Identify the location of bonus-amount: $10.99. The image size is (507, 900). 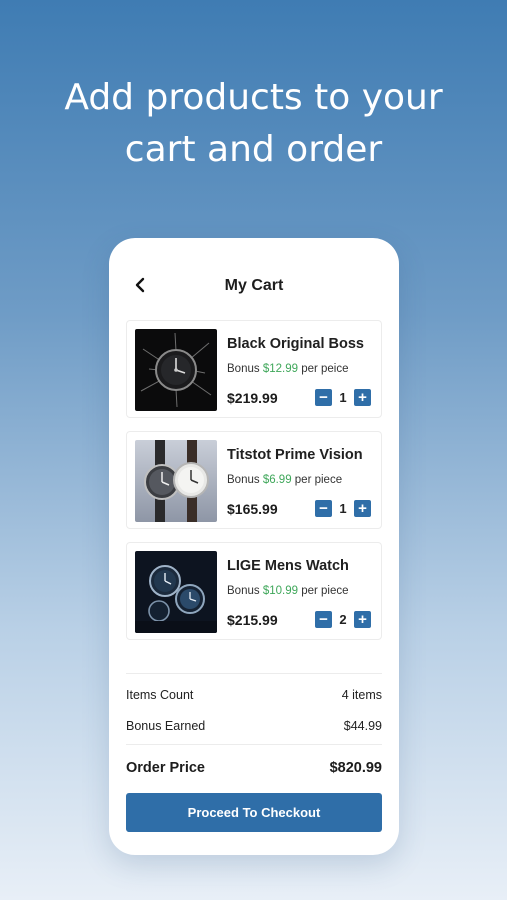
(280, 591).